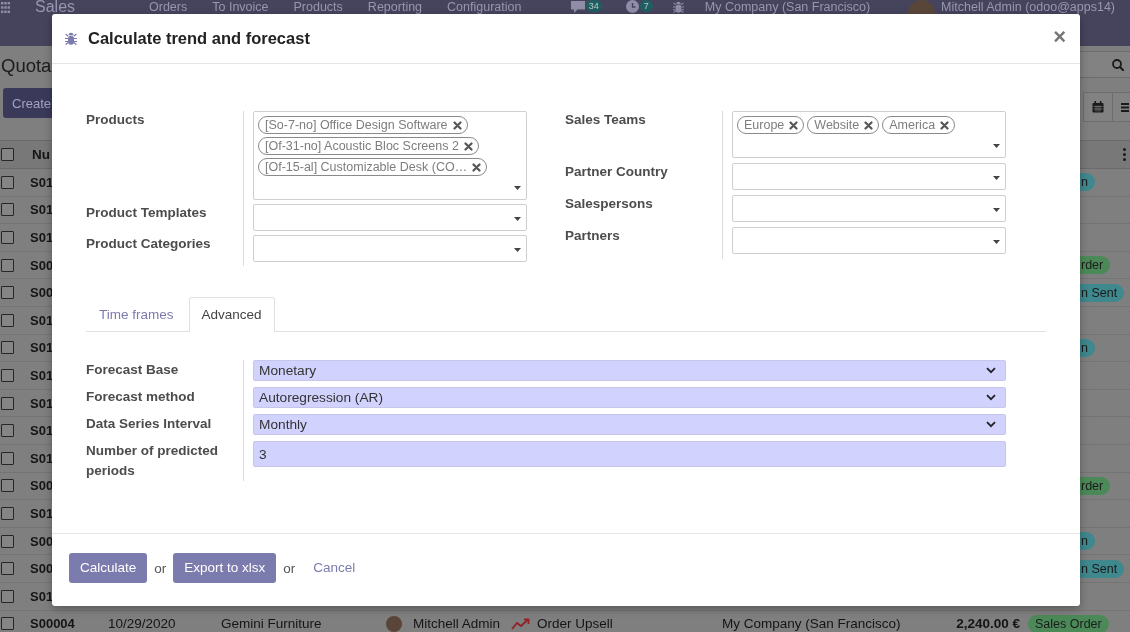 The height and width of the screenshot is (632, 1130). Describe the element at coordinates (334, 568) in the screenshot. I see `cancel-link: Cancel` at that location.